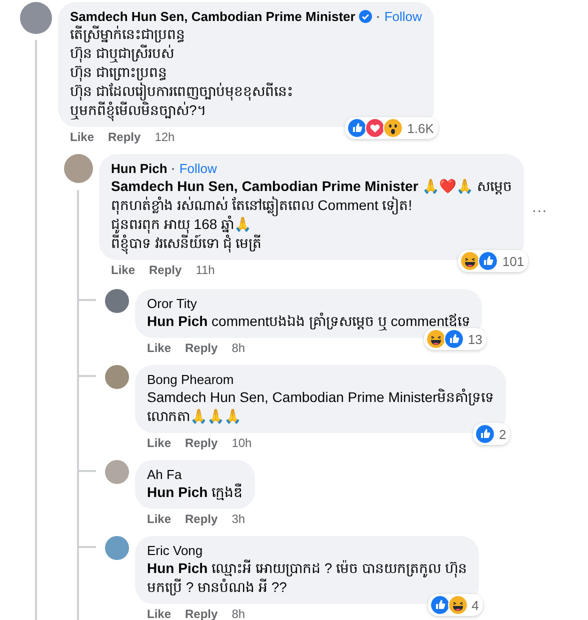 This screenshot has height=620, width=588. Describe the element at coordinates (307, 578) in the screenshot. I see `comment-text: Hun Pich ឈ្មោះអី អោយប្រាកដ ? ម៉េច បានយកត្រកូល ហ៊ុន មកប្រើ ? មានបំណង អី ??` at that location.